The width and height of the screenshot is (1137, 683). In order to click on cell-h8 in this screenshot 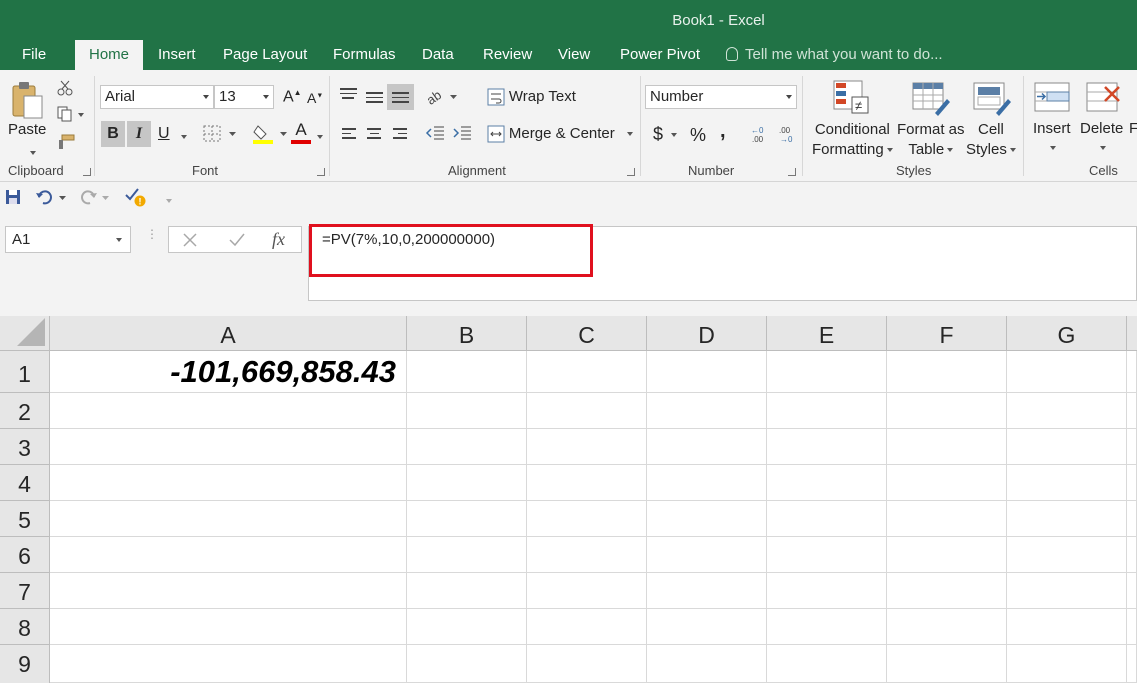, I will do `click(1132, 627)`.